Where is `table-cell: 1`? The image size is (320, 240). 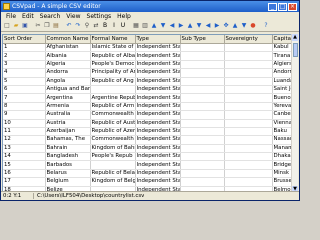 table-cell: 1 is located at coordinates (24, 48).